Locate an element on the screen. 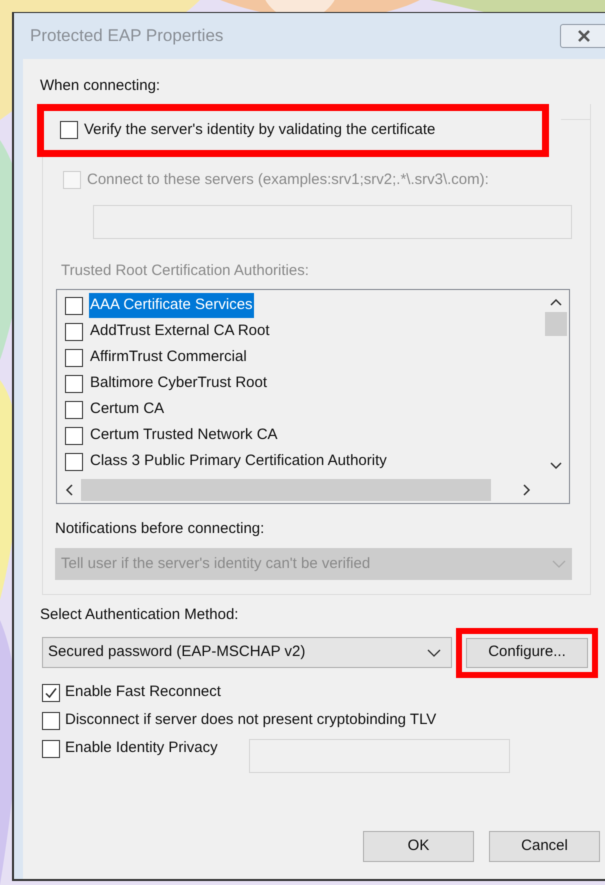  identity-input-field is located at coordinates (379, 755).